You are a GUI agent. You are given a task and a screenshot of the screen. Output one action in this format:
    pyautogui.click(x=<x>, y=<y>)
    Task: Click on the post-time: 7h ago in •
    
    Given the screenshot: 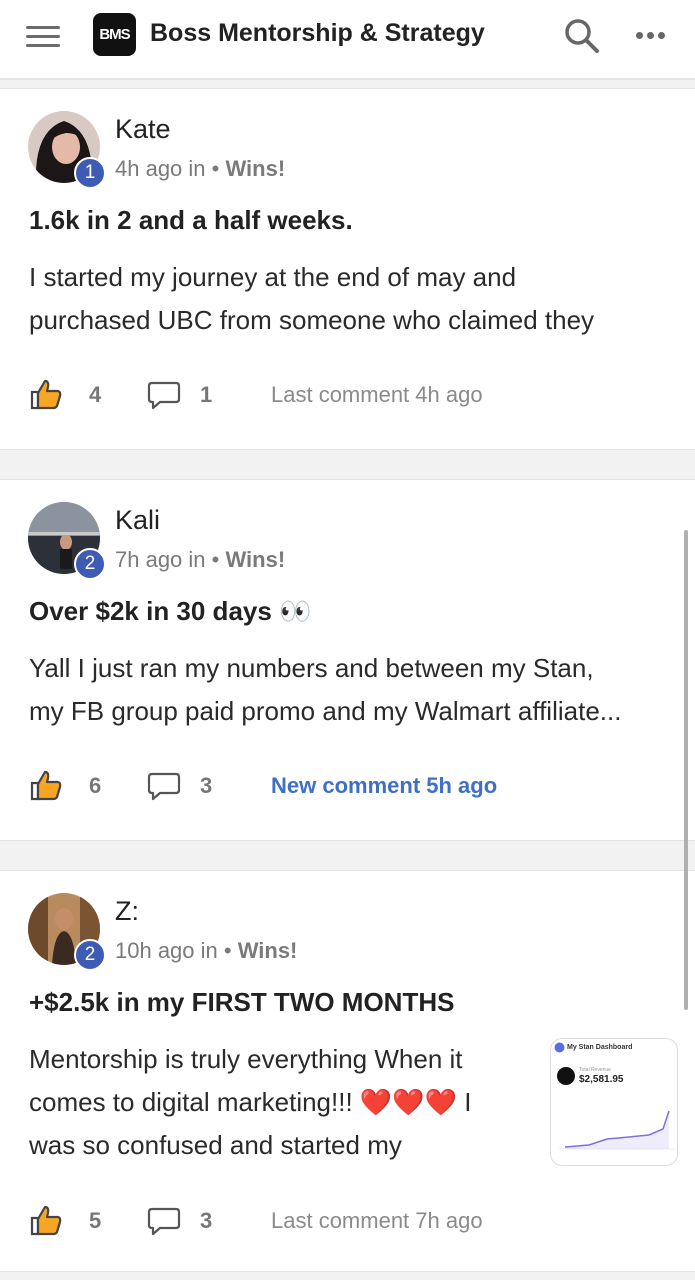 What is the action you would take?
    pyautogui.click(x=167, y=559)
    